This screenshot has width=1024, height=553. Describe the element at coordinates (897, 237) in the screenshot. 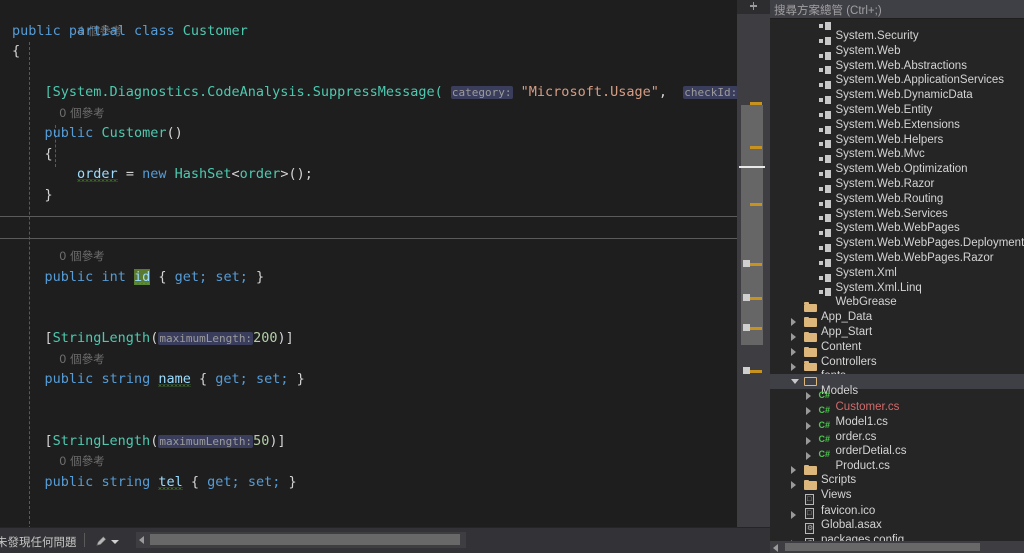

I see `tree-item-system-web-webpages-deployment: System.Web.WebPages.Deployment` at that location.